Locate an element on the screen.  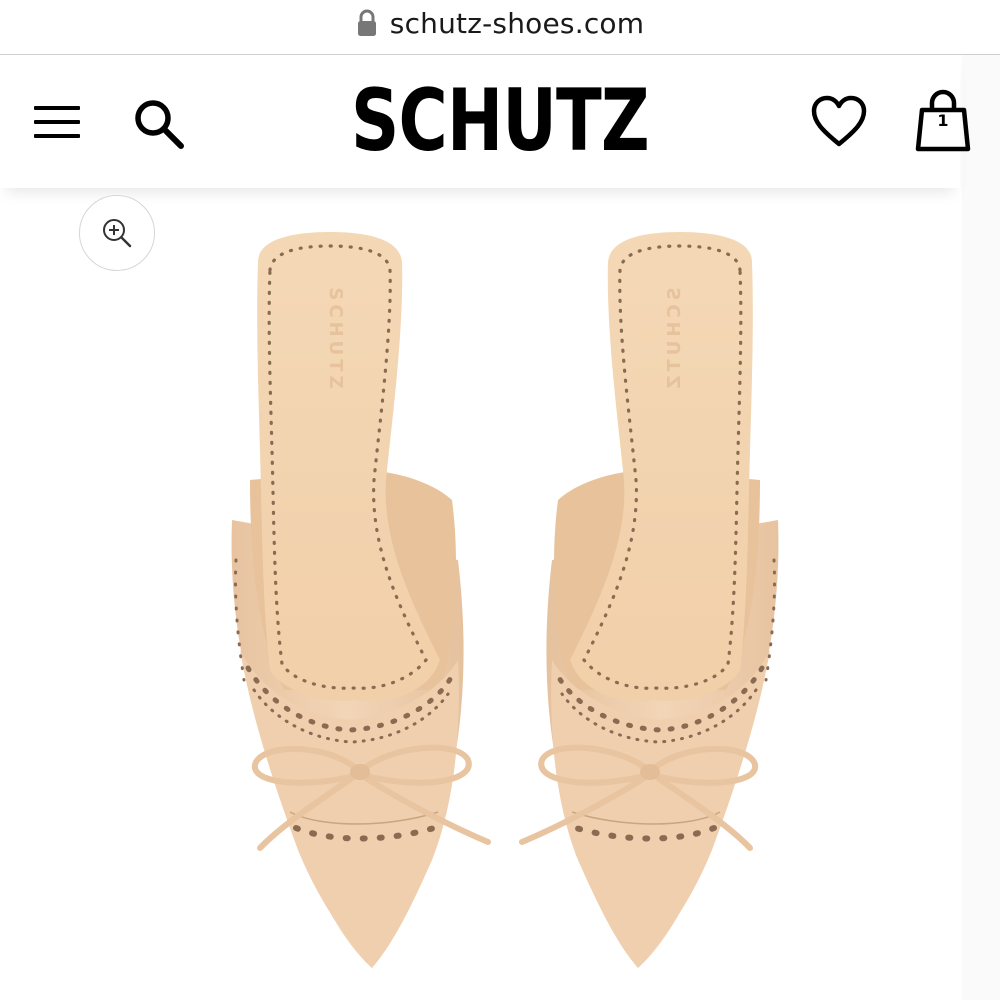
wishlist-button is located at coordinates (839, 122).